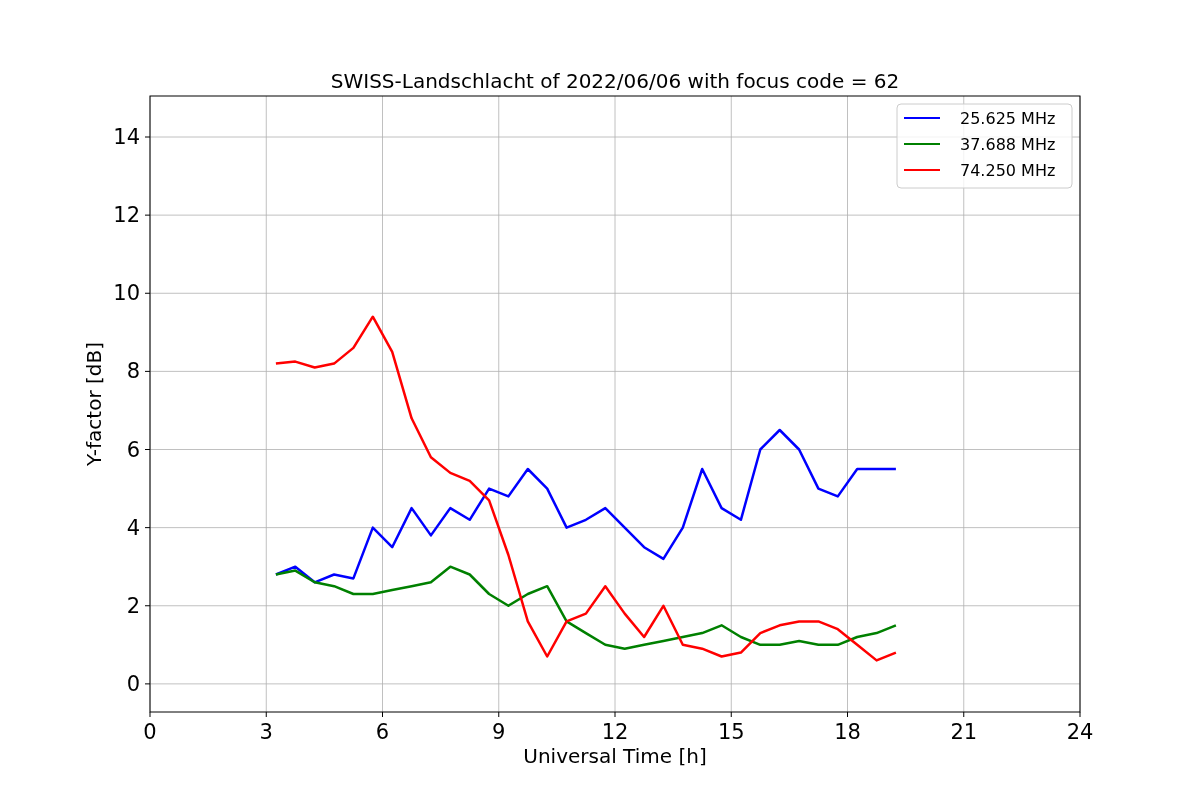 The height and width of the screenshot is (800, 1200). I want to click on y-tick-label: 4, so click(133, 527).